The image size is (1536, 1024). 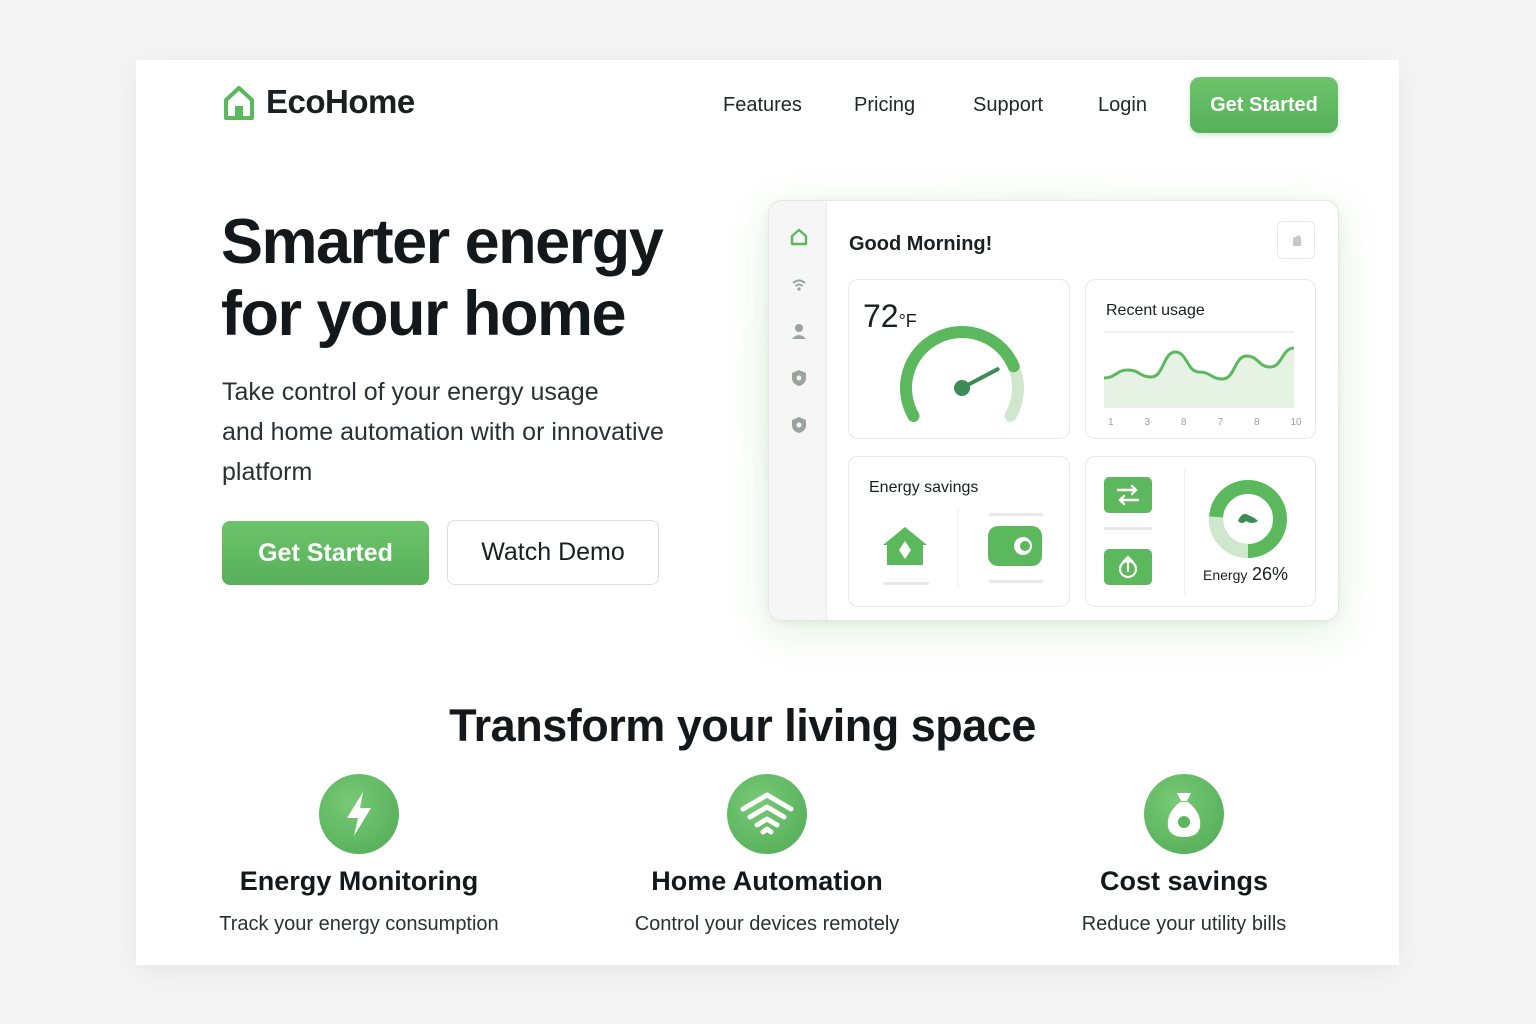 I want to click on hero-subtitle-line: platform, so click(x=267, y=472).